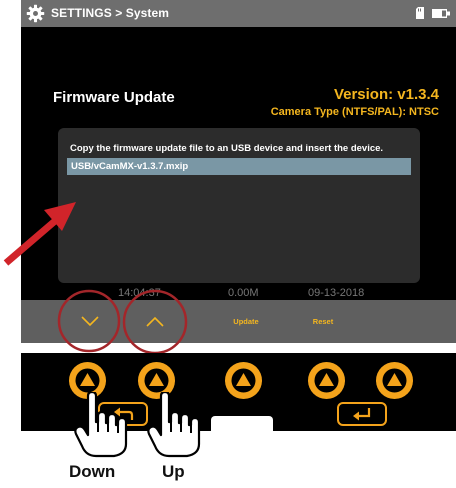  What do you see at coordinates (386, 94) in the screenshot?
I see `version-label: Version: v1.3.4` at bounding box center [386, 94].